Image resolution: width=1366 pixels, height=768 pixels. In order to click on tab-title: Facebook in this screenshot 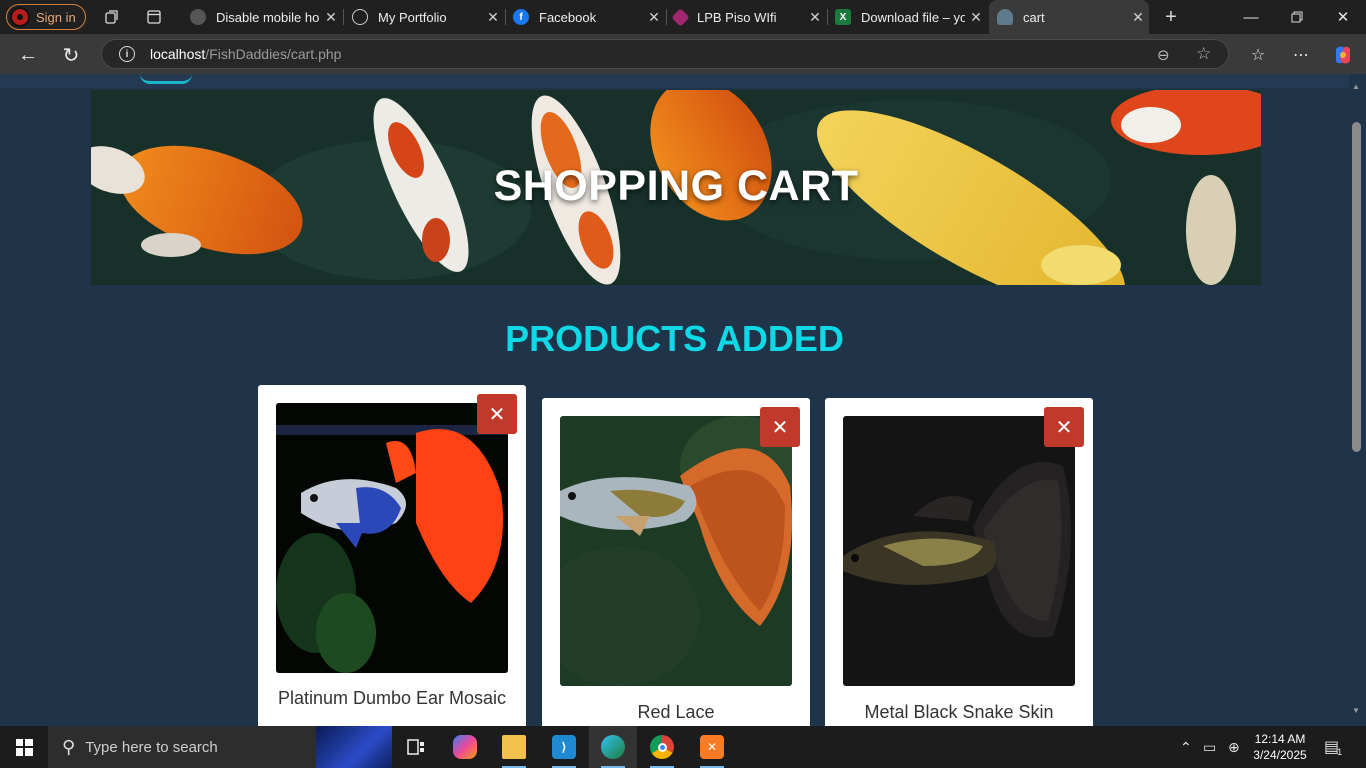, I will do `click(568, 17)`.